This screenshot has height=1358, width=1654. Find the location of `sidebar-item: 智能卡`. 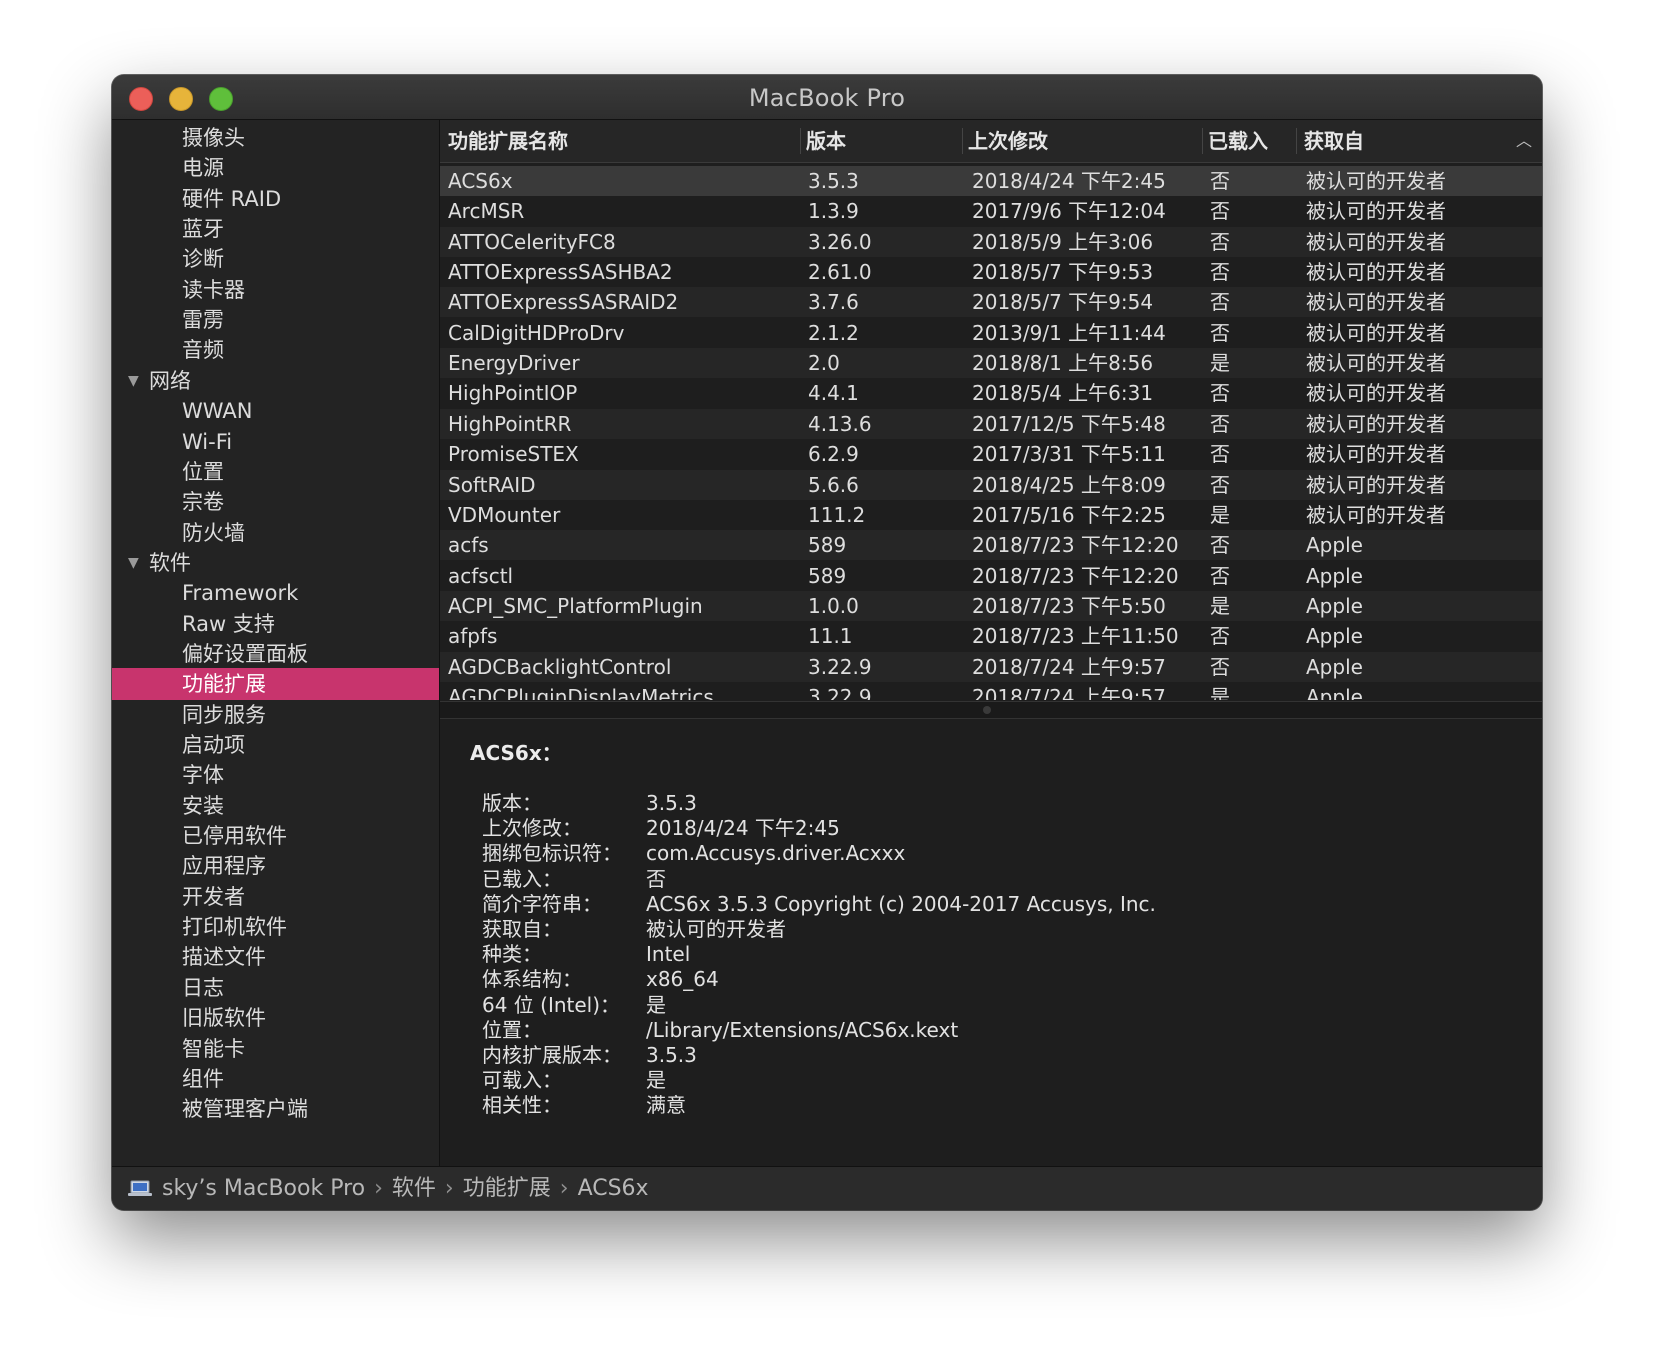

sidebar-item: 智能卡 is located at coordinates (275, 1049).